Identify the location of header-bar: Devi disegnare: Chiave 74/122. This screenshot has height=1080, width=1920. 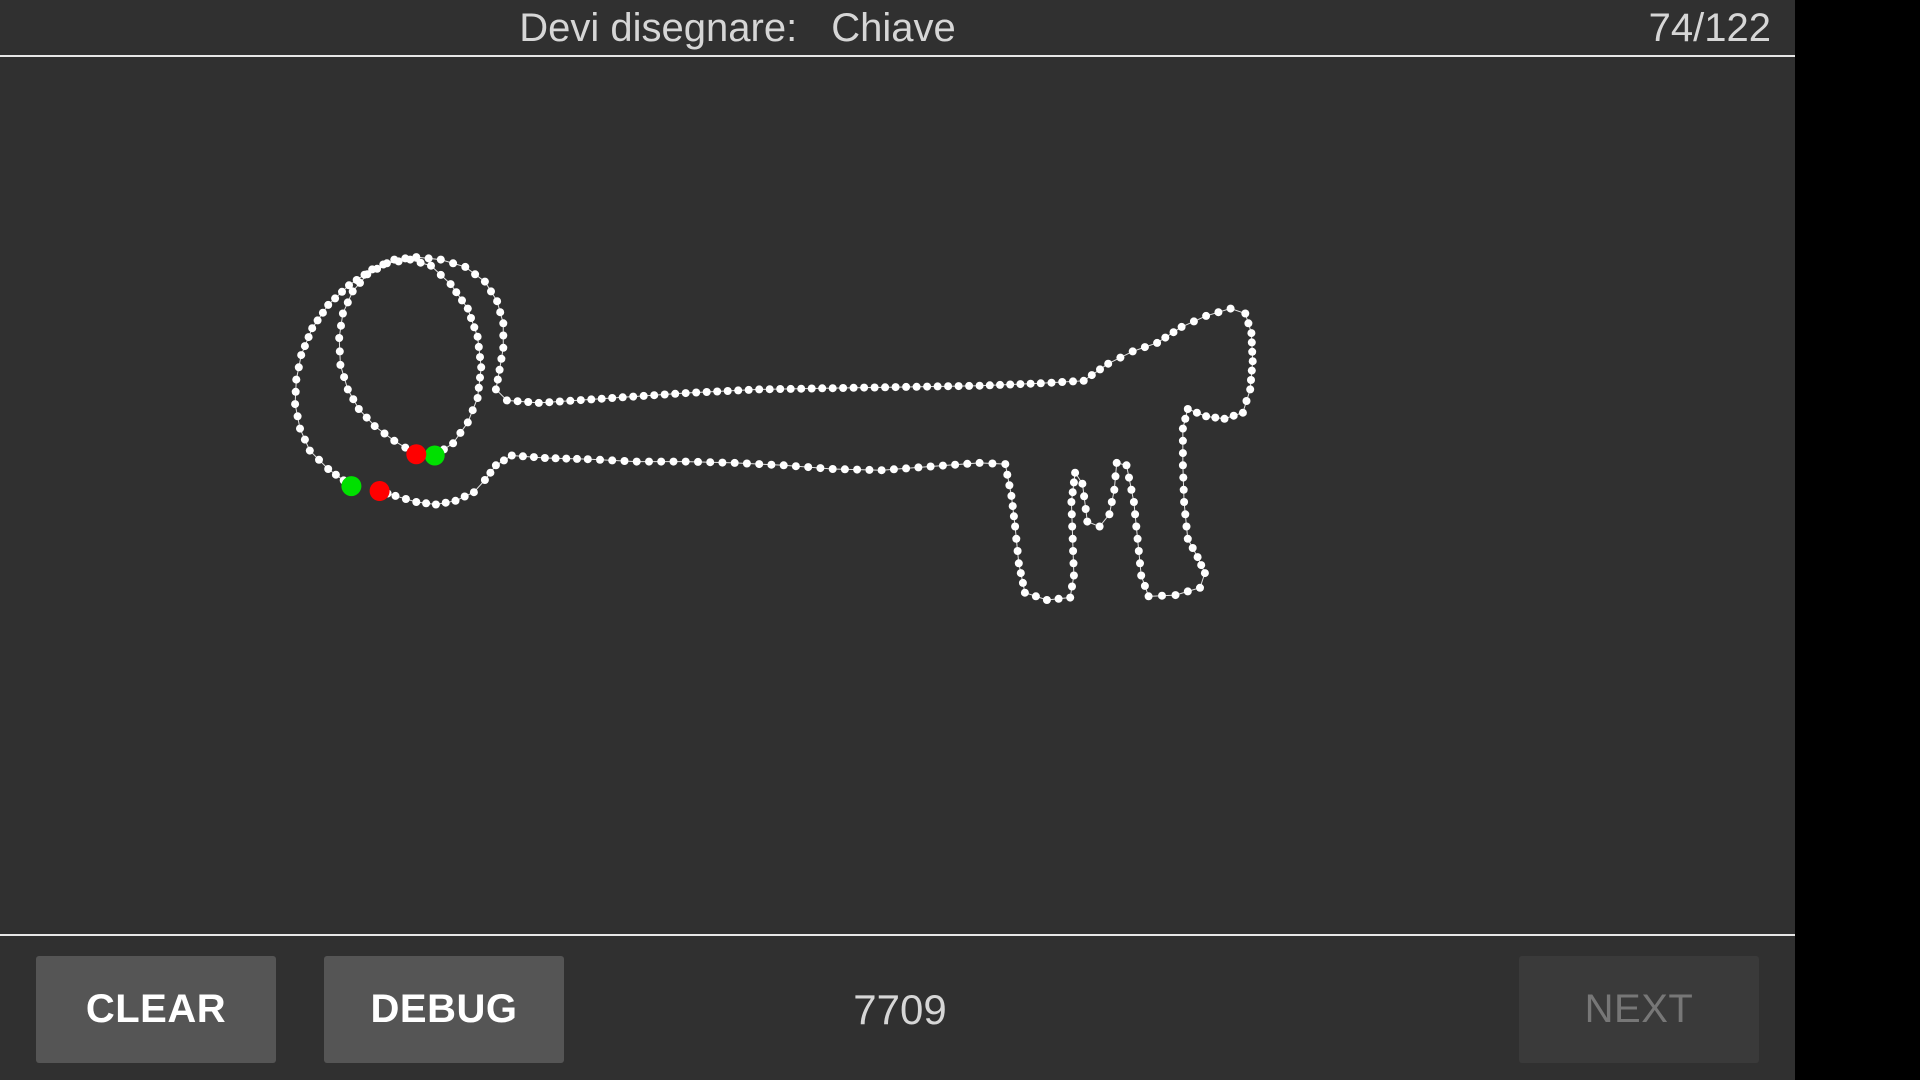
(897, 28).